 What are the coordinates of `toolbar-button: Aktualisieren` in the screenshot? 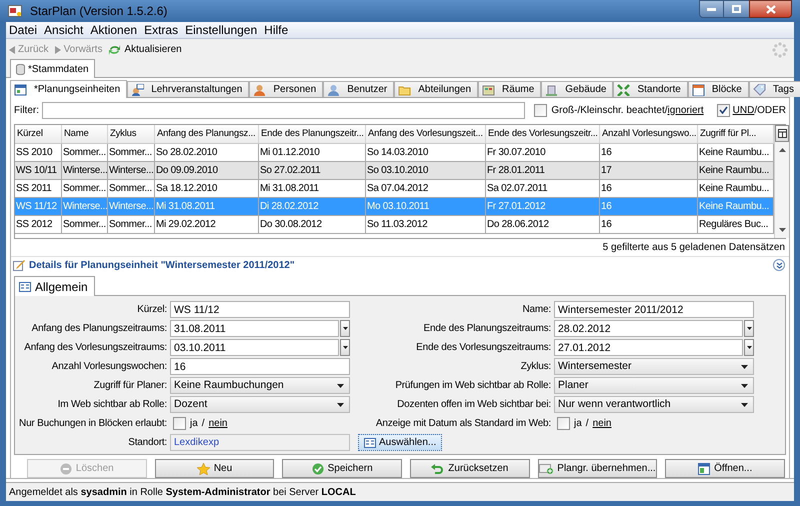 It's located at (145, 49).